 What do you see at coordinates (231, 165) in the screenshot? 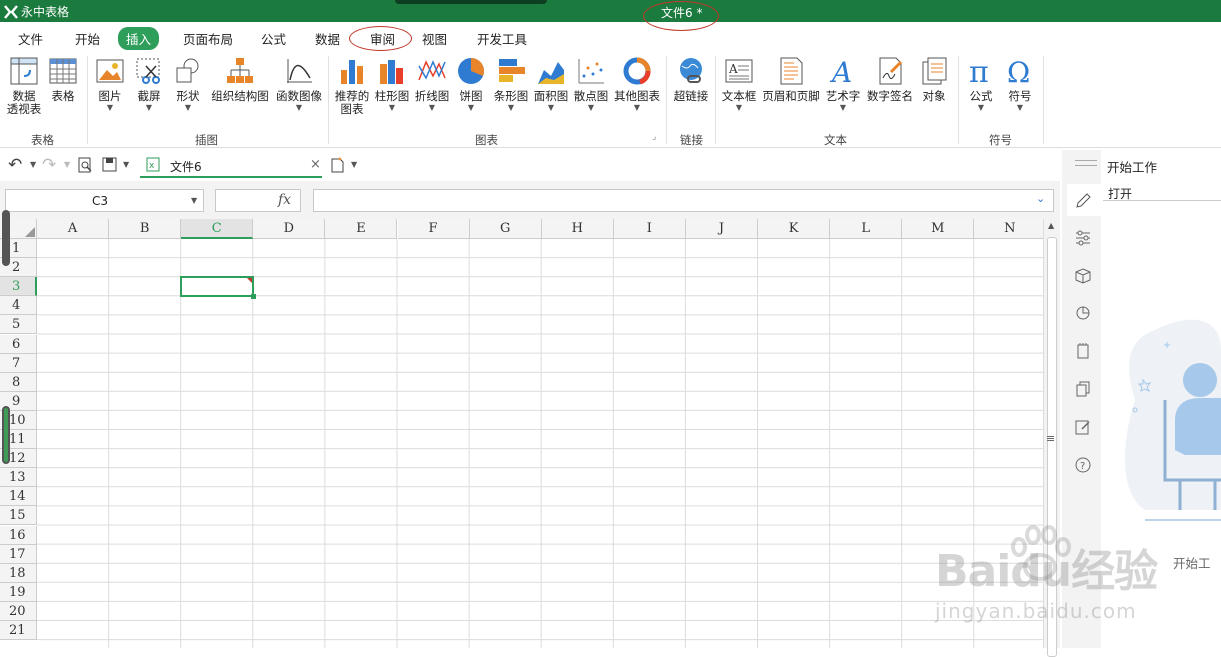
I see `document-tab: x 文件6 ×` at bounding box center [231, 165].